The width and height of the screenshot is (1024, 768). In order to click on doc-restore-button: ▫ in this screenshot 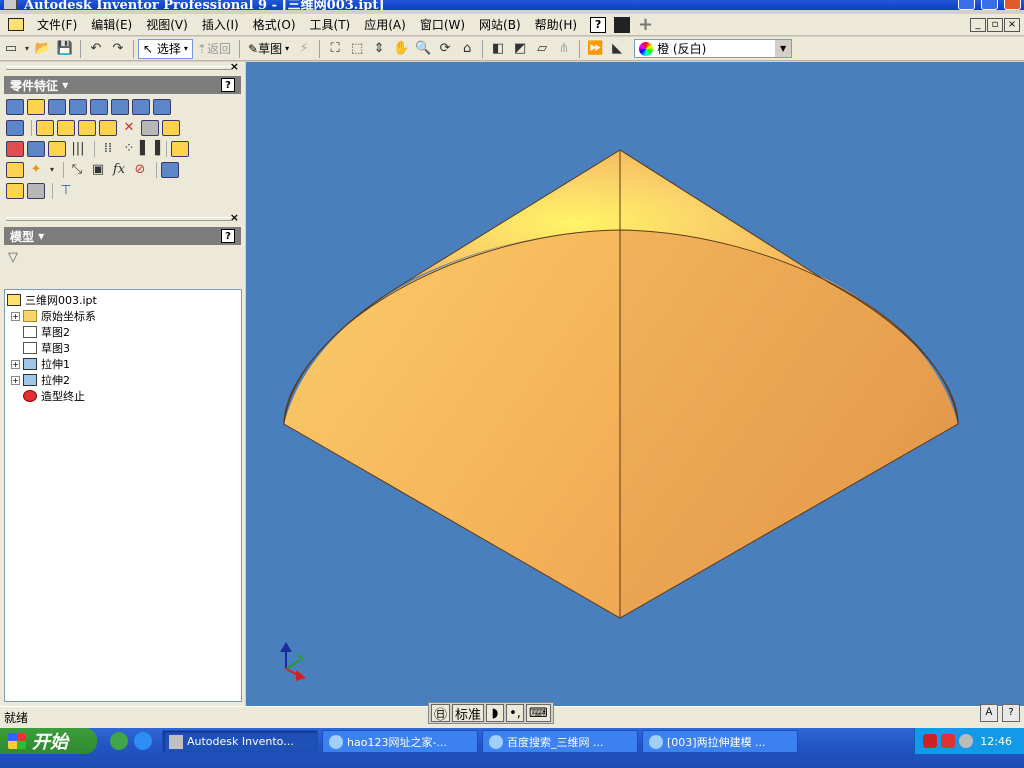, I will do `click(995, 25)`.